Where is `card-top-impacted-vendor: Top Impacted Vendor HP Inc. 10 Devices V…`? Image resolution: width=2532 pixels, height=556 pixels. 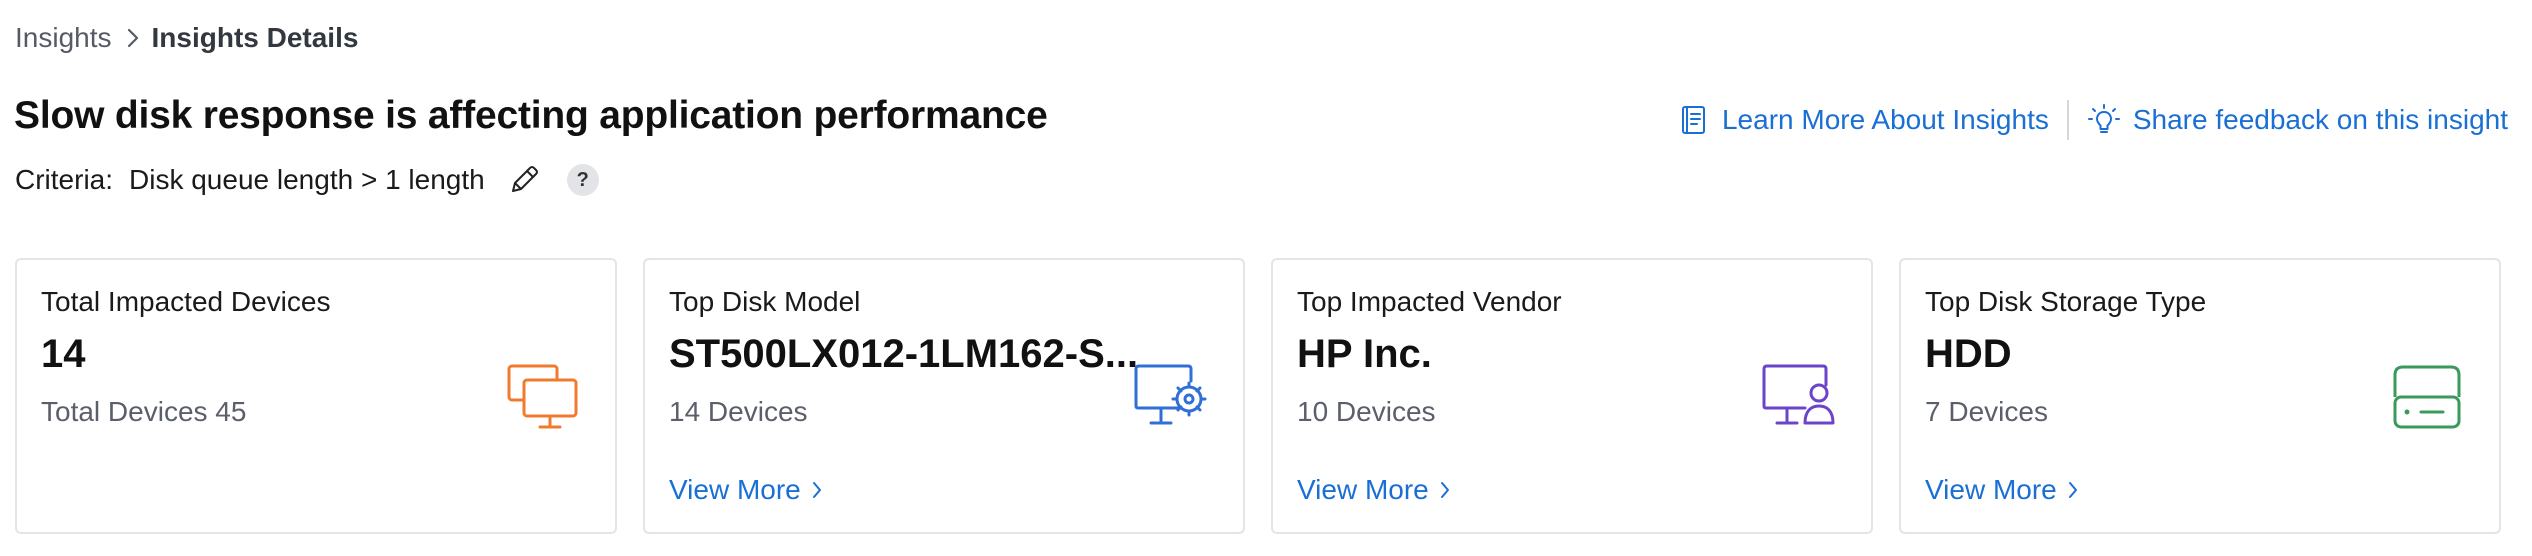
card-top-impacted-vendor: Top Impacted Vendor HP Inc. 10 Devices V… is located at coordinates (1572, 396).